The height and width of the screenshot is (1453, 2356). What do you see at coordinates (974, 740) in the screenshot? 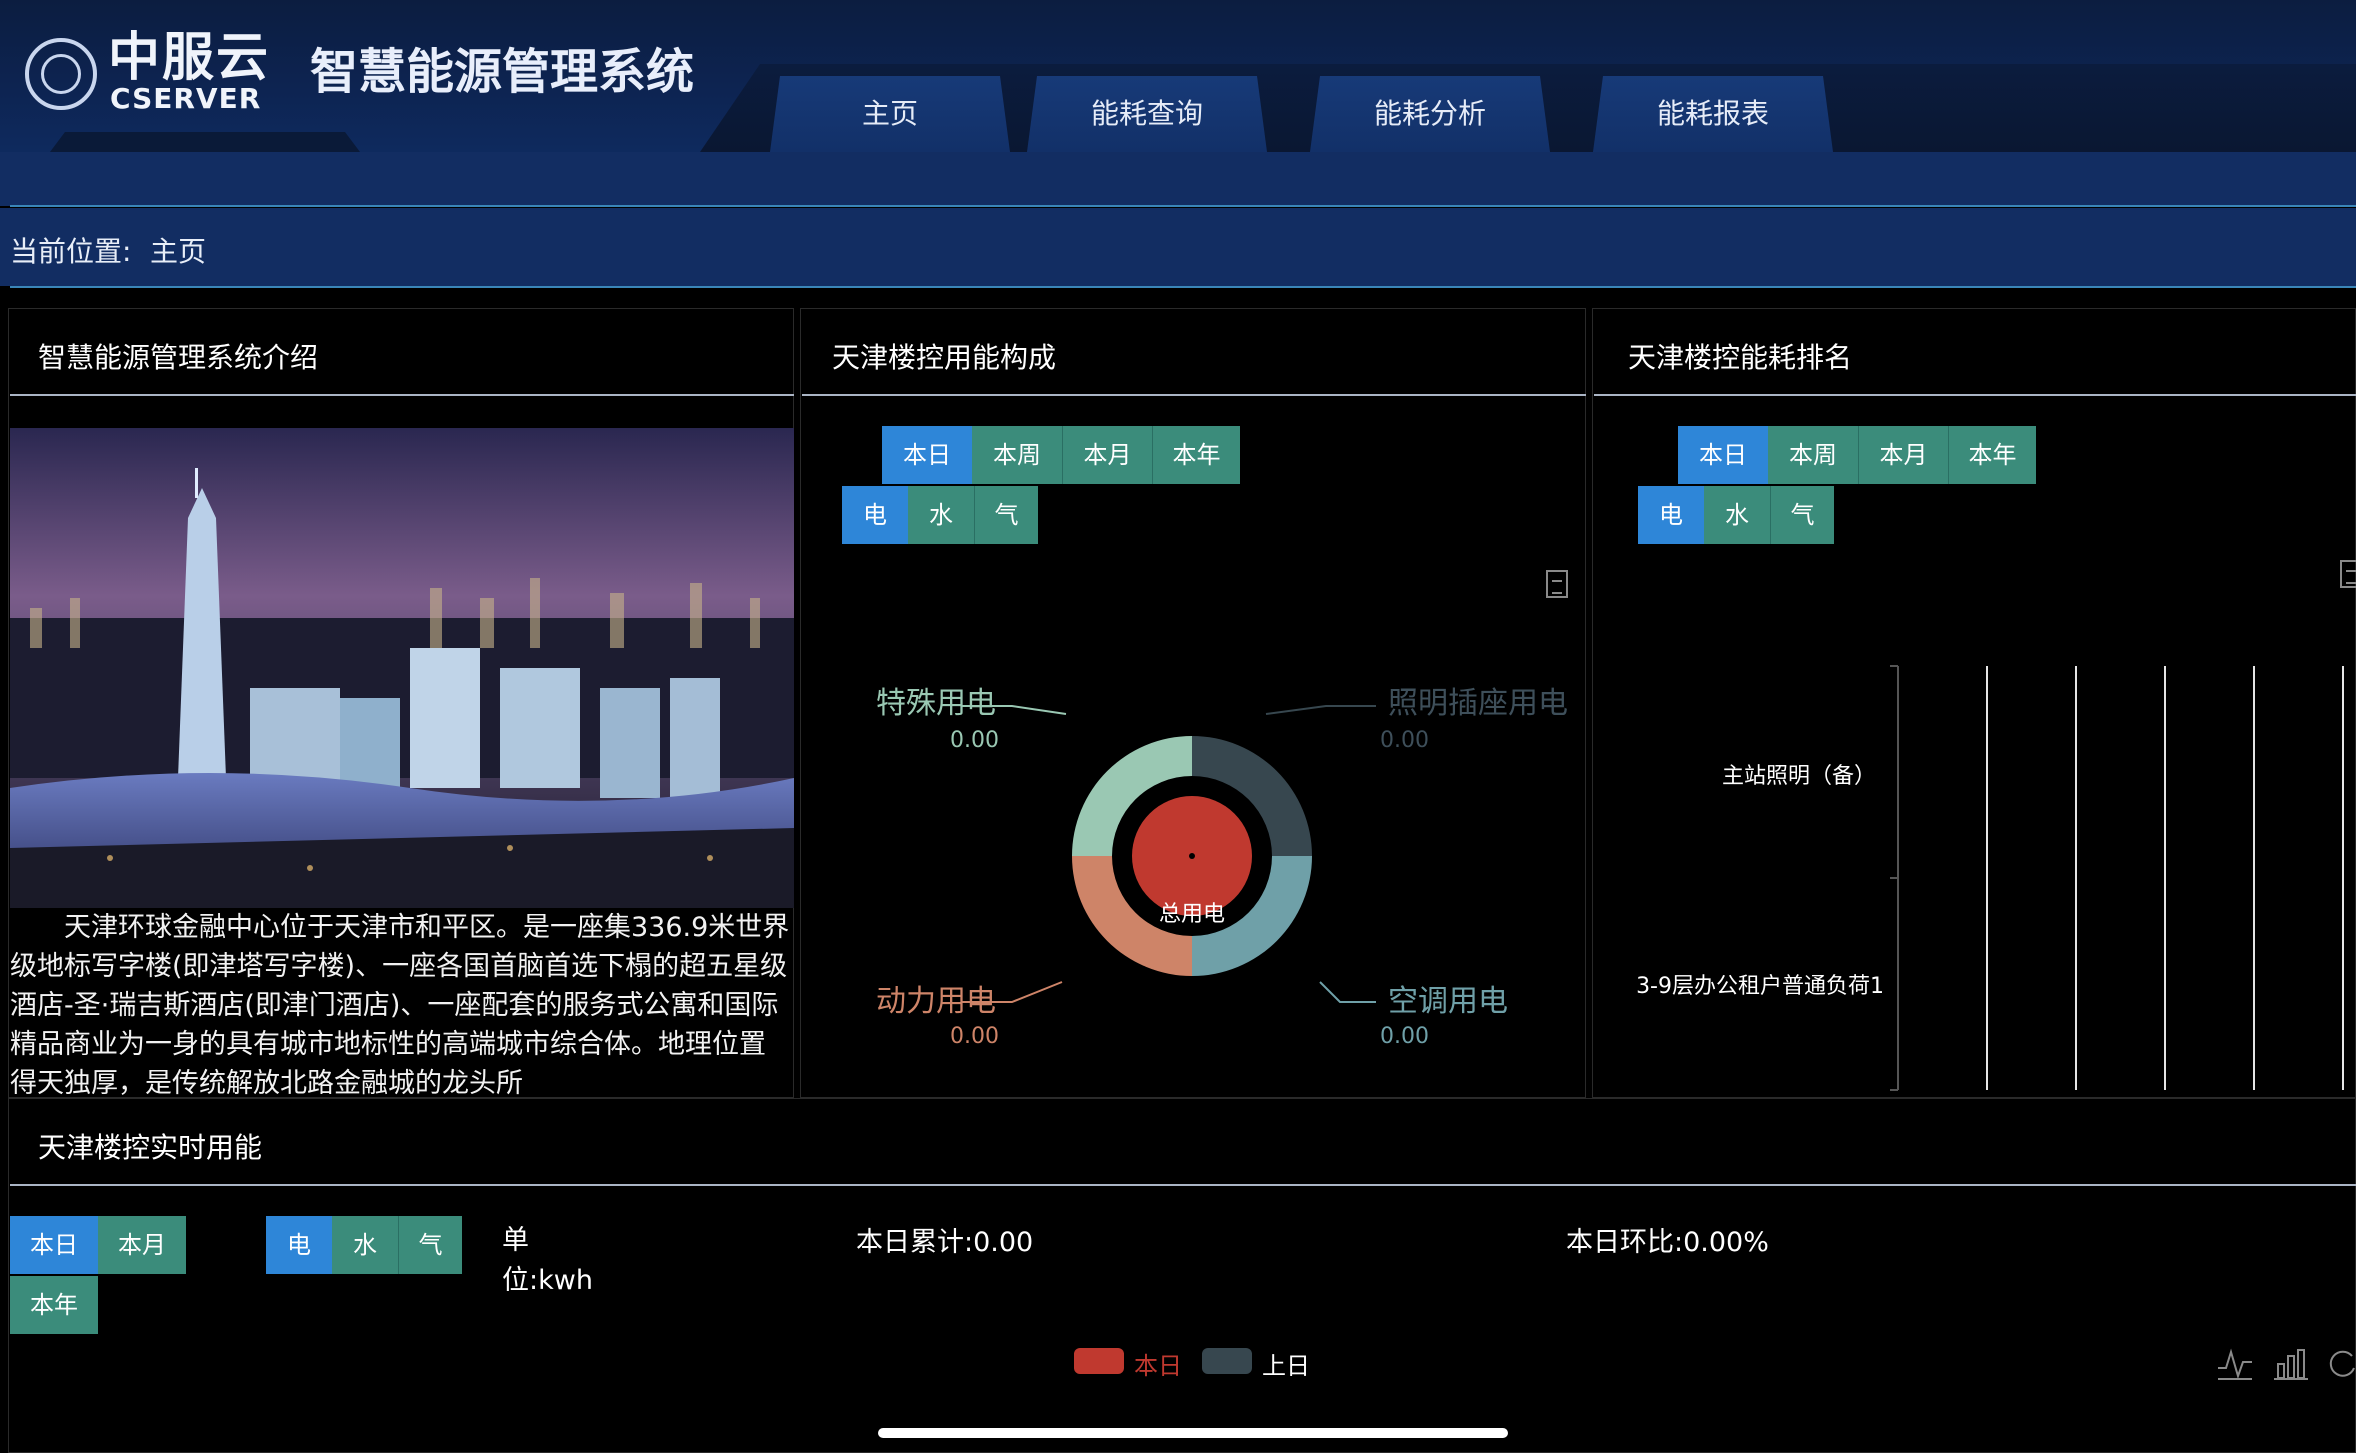
I see `pie-value-special: 0.00` at bounding box center [974, 740].